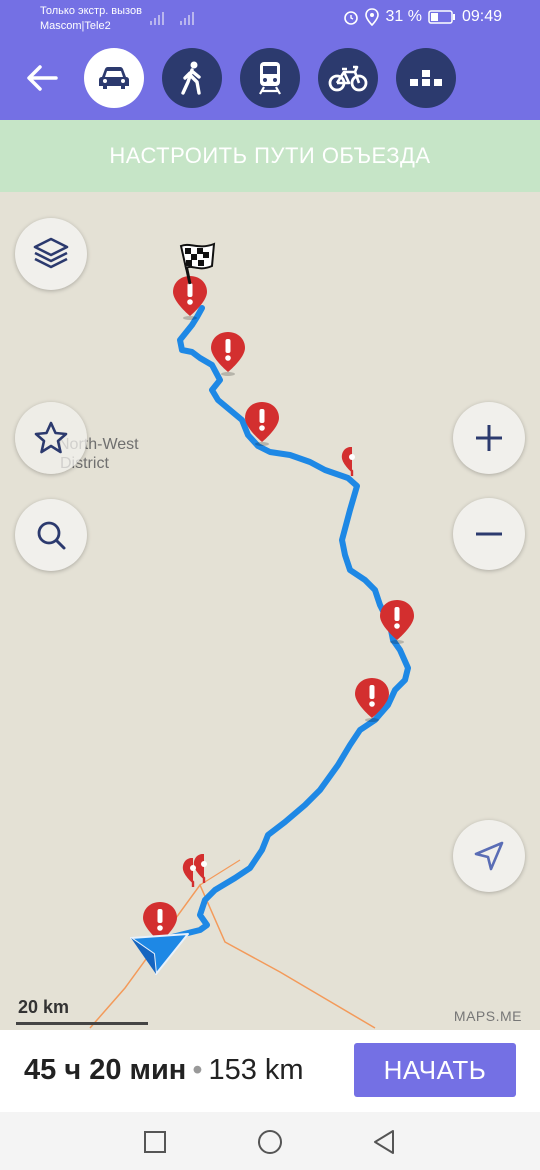 This screenshot has height=1170, width=540. Describe the element at coordinates (256, 1070) in the screenshot. I see `route-distance: 153 km` at that location.